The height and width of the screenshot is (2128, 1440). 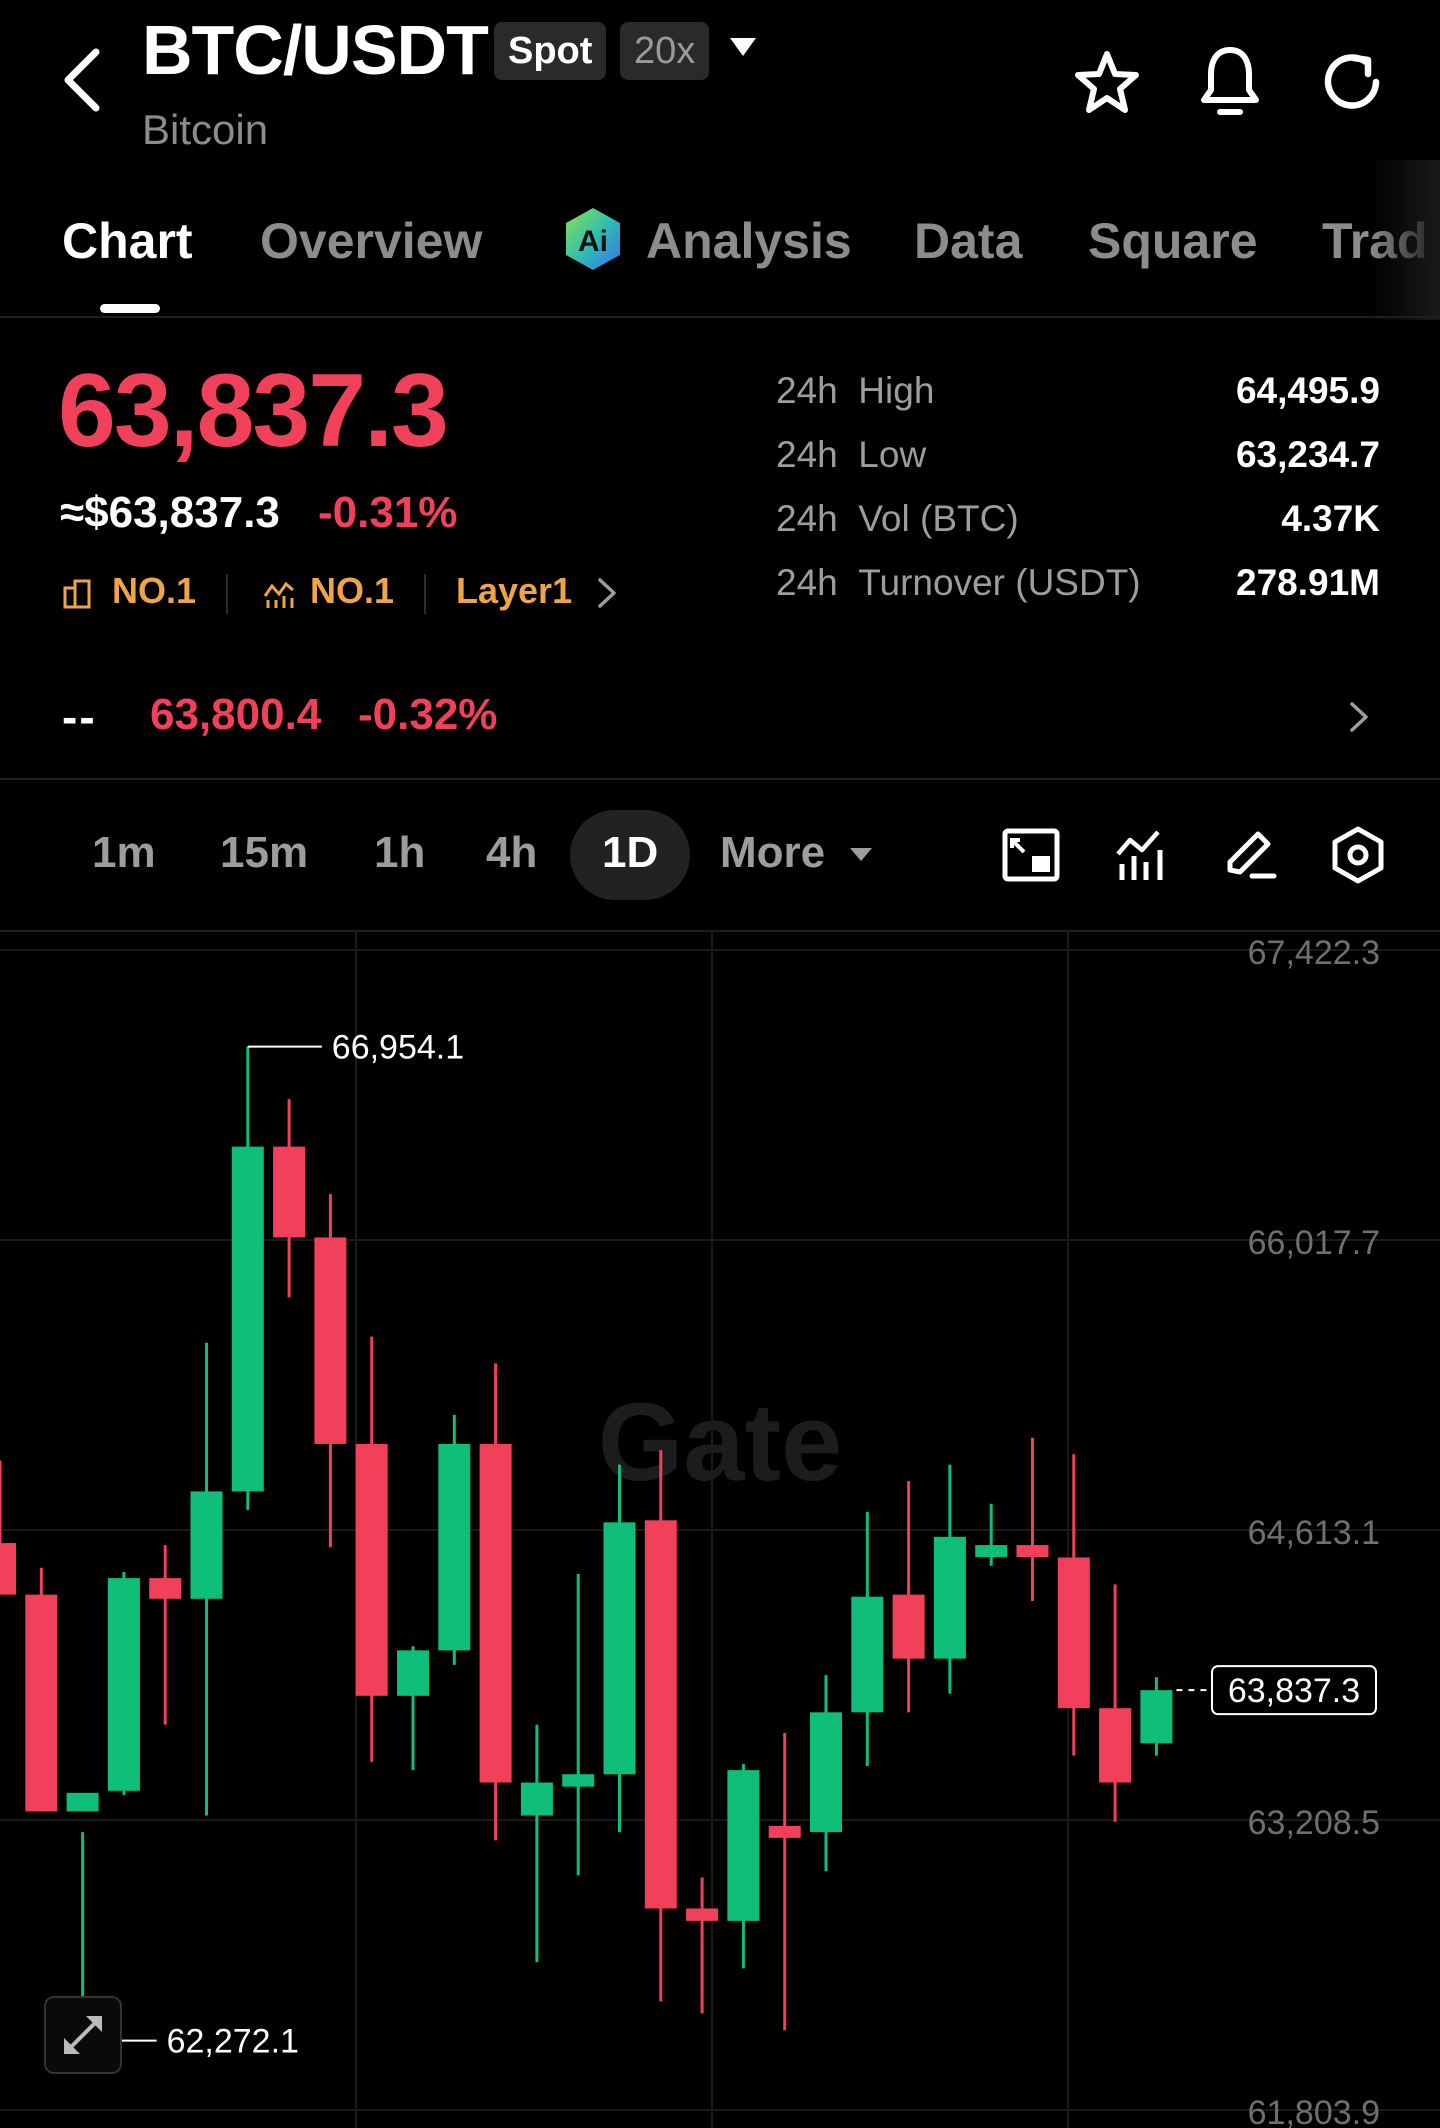 I want to click on price-tick-label: 64,613.1, so click(x=1314, y=1533).